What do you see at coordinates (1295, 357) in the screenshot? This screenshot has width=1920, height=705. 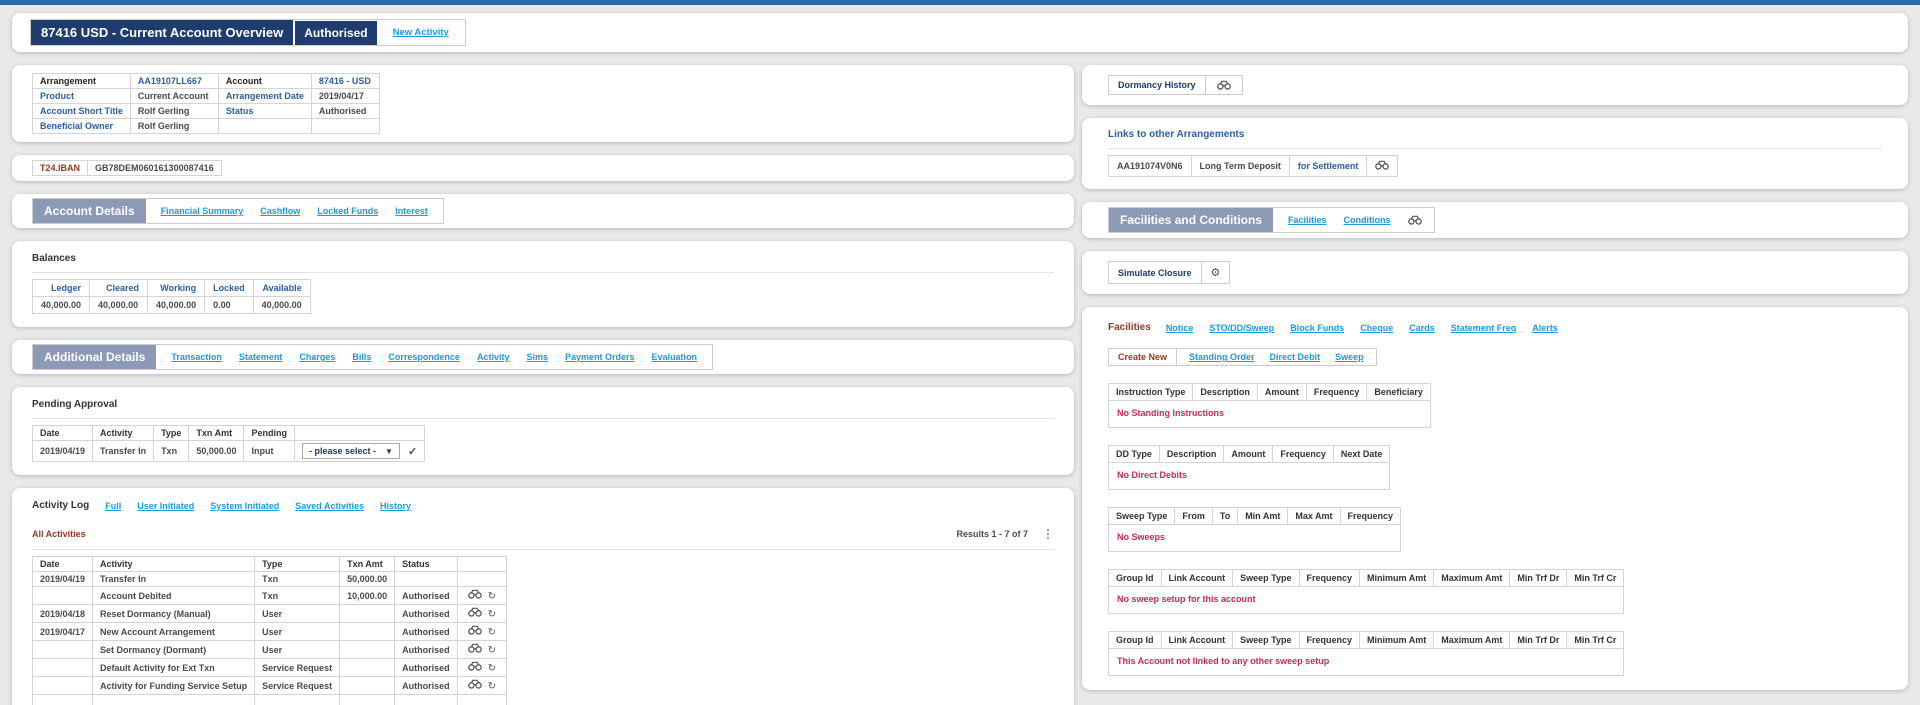 I see `link-direct-debit: Direct Debit` at bounding box center [1295, 357].